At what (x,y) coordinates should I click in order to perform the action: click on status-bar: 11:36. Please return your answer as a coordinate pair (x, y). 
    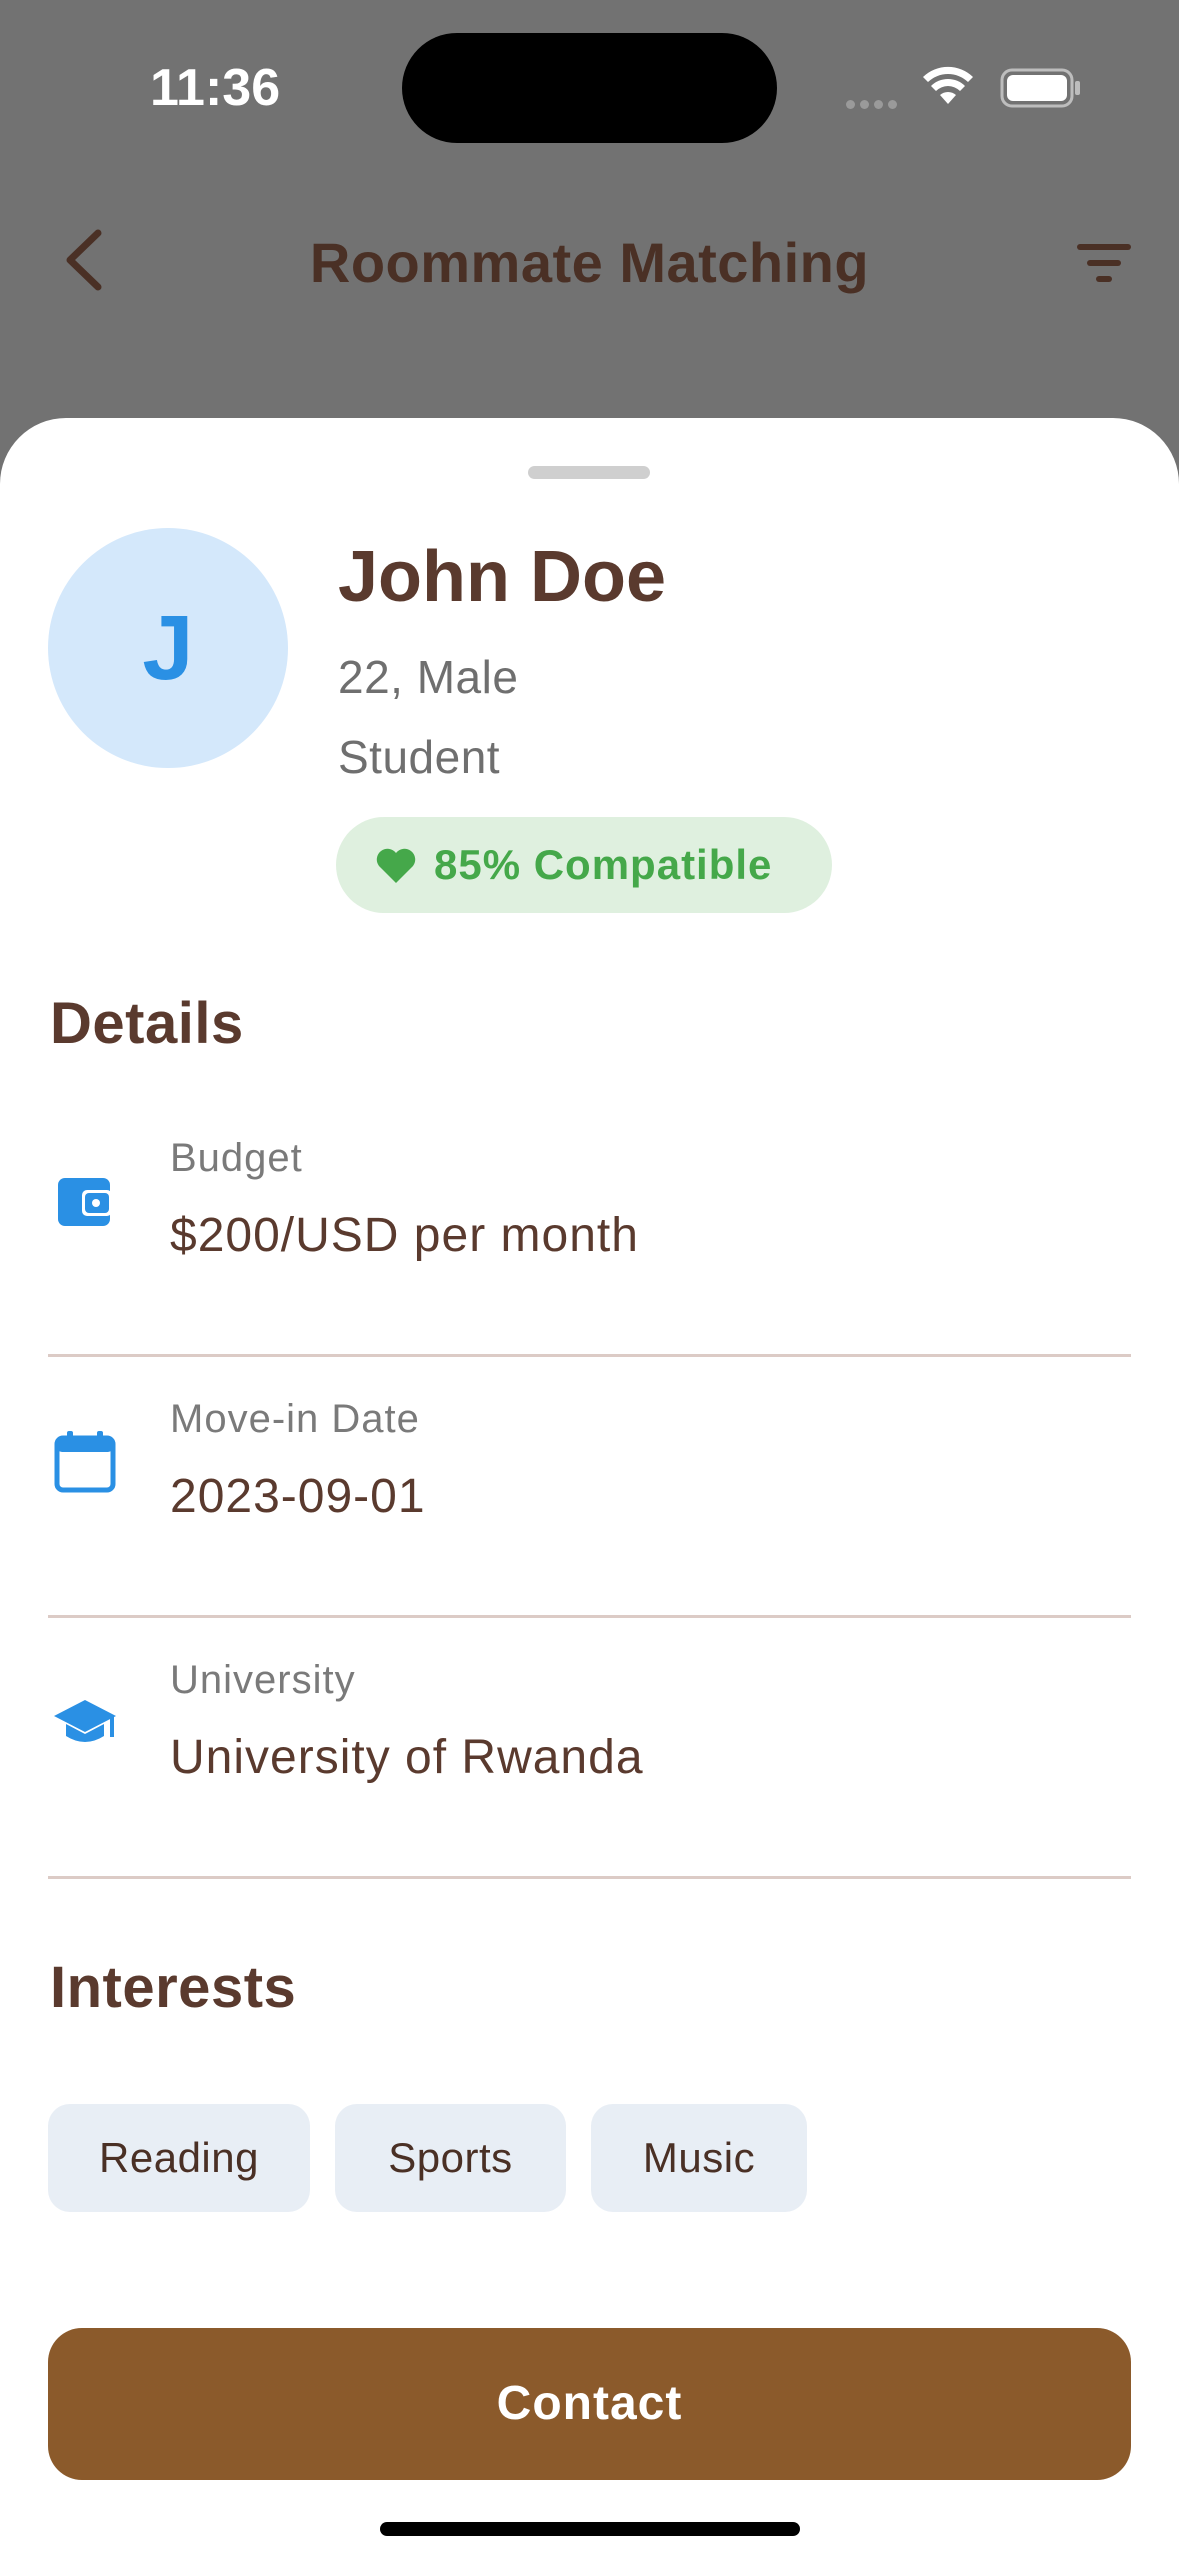
    Looking at the image, I should click on (589, 85).